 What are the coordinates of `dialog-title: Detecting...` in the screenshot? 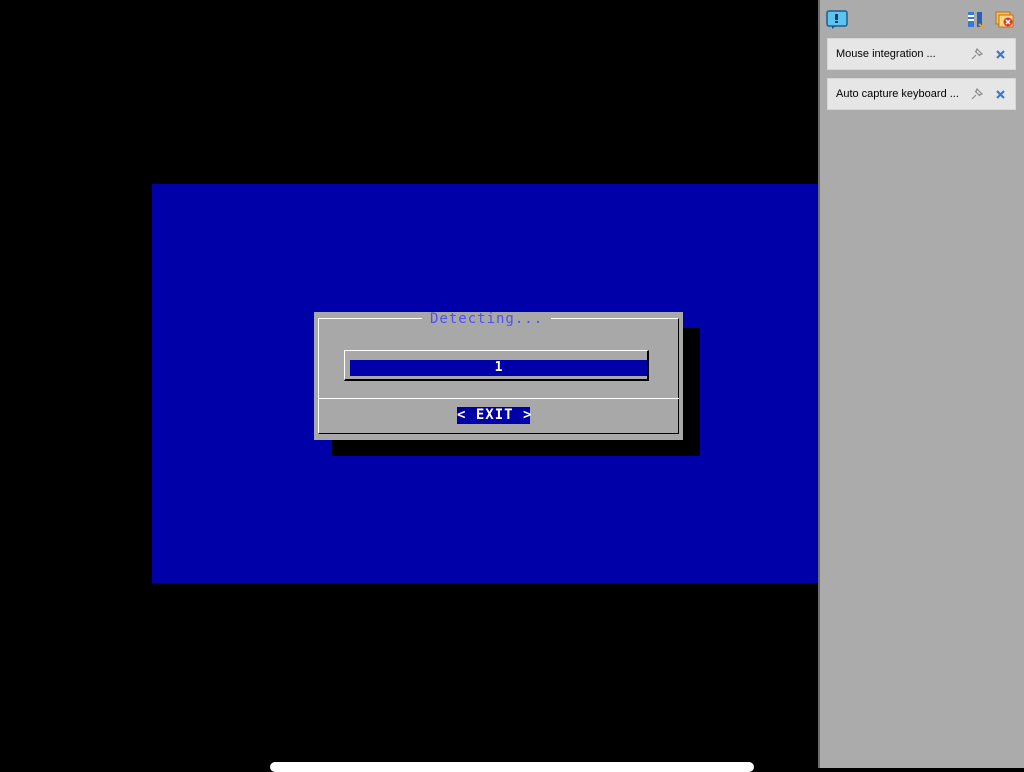 It's located at (487, 319).